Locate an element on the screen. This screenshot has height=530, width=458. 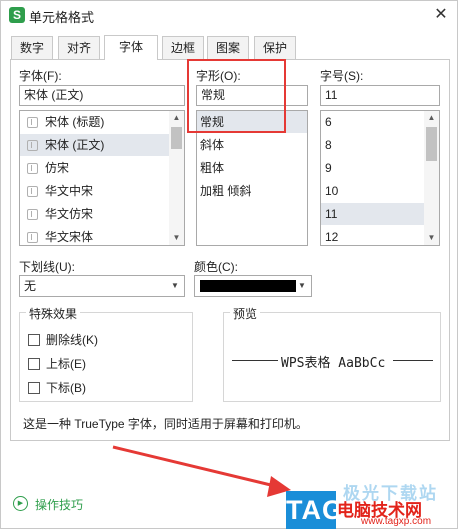
tips-play-icon: ▶ is located at coordinates (20, 503).